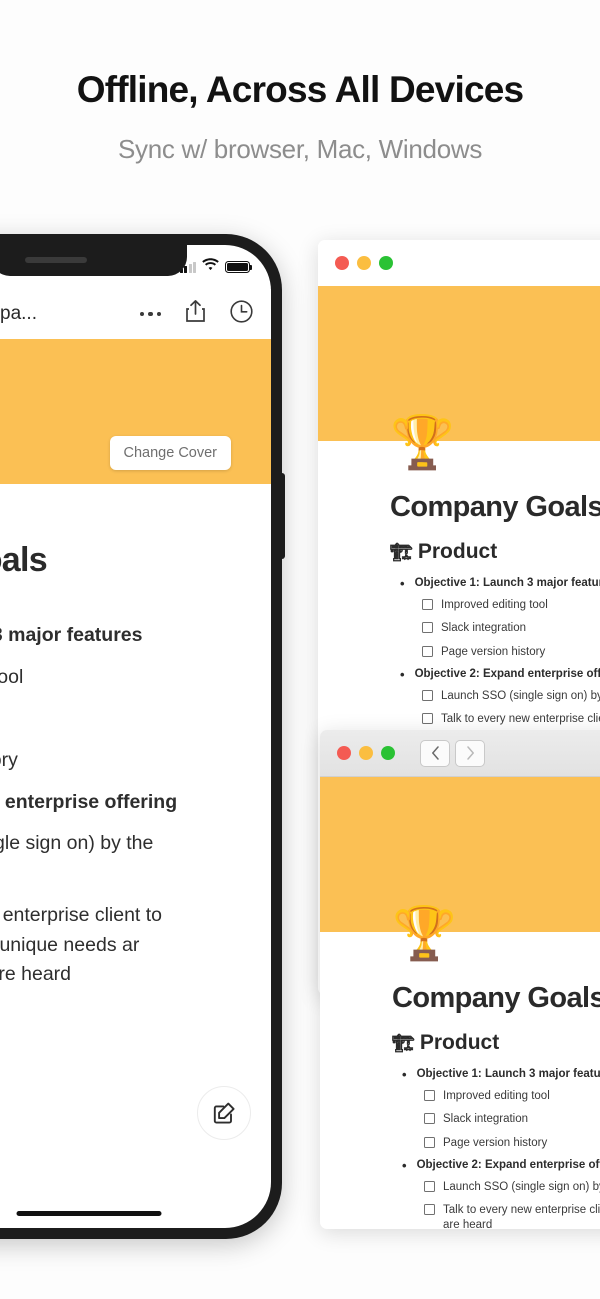  What do you see at coordinates (12, 676) in the screenshot?
I see `list-item: editing tool` at bounding box center [12, 676].